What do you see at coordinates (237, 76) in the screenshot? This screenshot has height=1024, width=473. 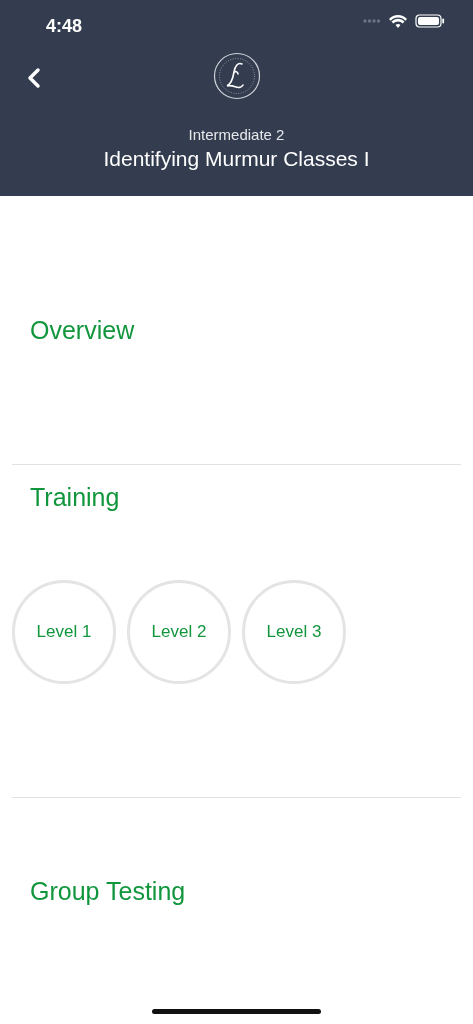 I see `logo-icon` at bounding box center [237, 76].